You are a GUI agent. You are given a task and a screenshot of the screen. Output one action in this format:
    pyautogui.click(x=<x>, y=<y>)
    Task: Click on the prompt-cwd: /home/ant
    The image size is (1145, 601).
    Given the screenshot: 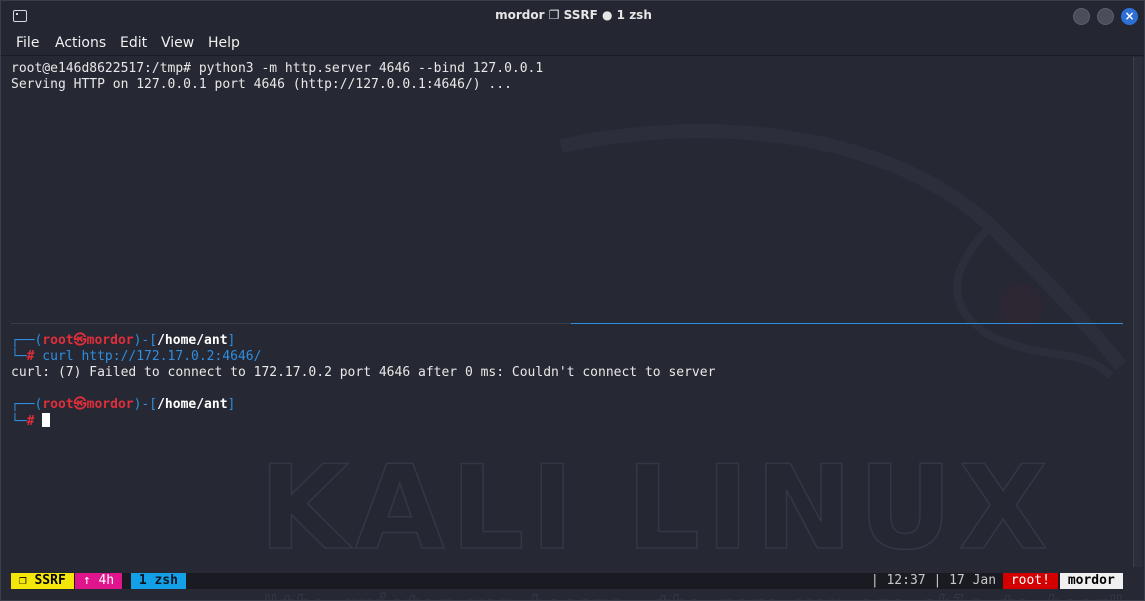 What is the action you would take?
    pyautogui.click(x=192, y=340)
    